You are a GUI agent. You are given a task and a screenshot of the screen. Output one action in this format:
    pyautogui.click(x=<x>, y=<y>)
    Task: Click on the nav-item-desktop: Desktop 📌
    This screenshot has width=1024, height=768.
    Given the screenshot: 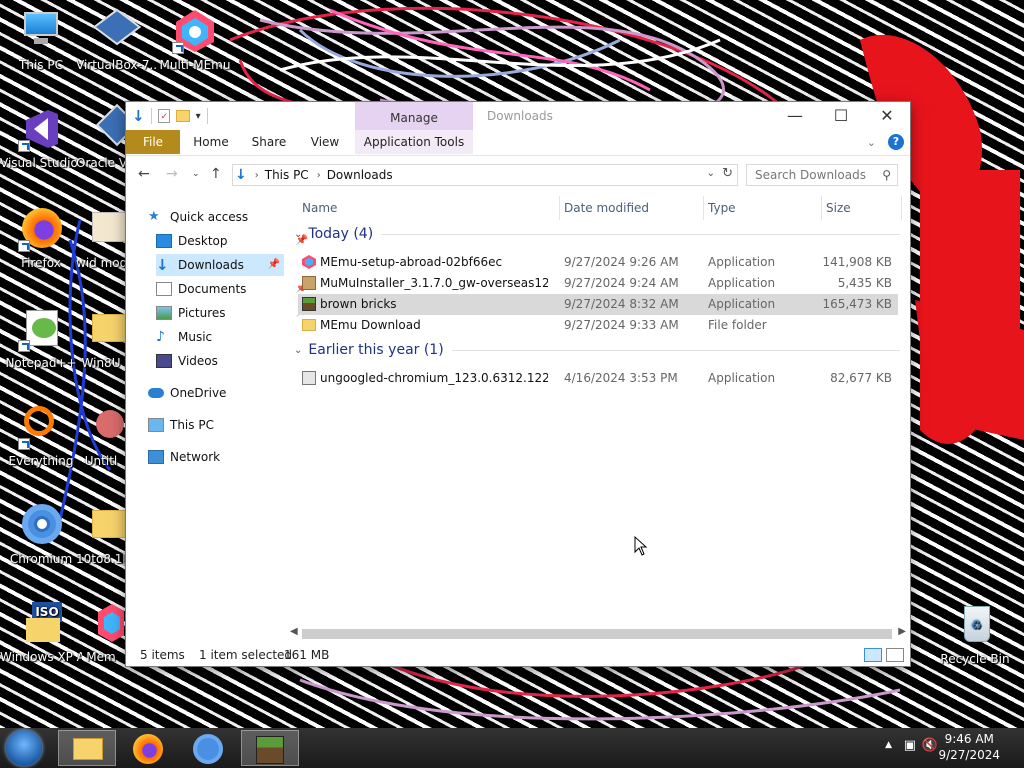 What is the action you would take?
    pyautogui.click(x=234, y=241)
    